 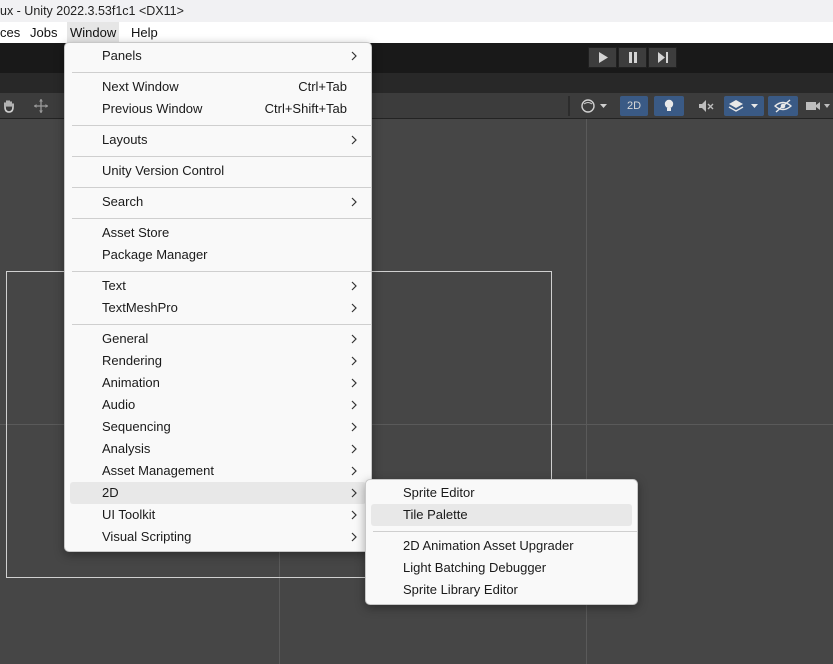 I want to click on menu-services: ces, so click(x=11, y=32).